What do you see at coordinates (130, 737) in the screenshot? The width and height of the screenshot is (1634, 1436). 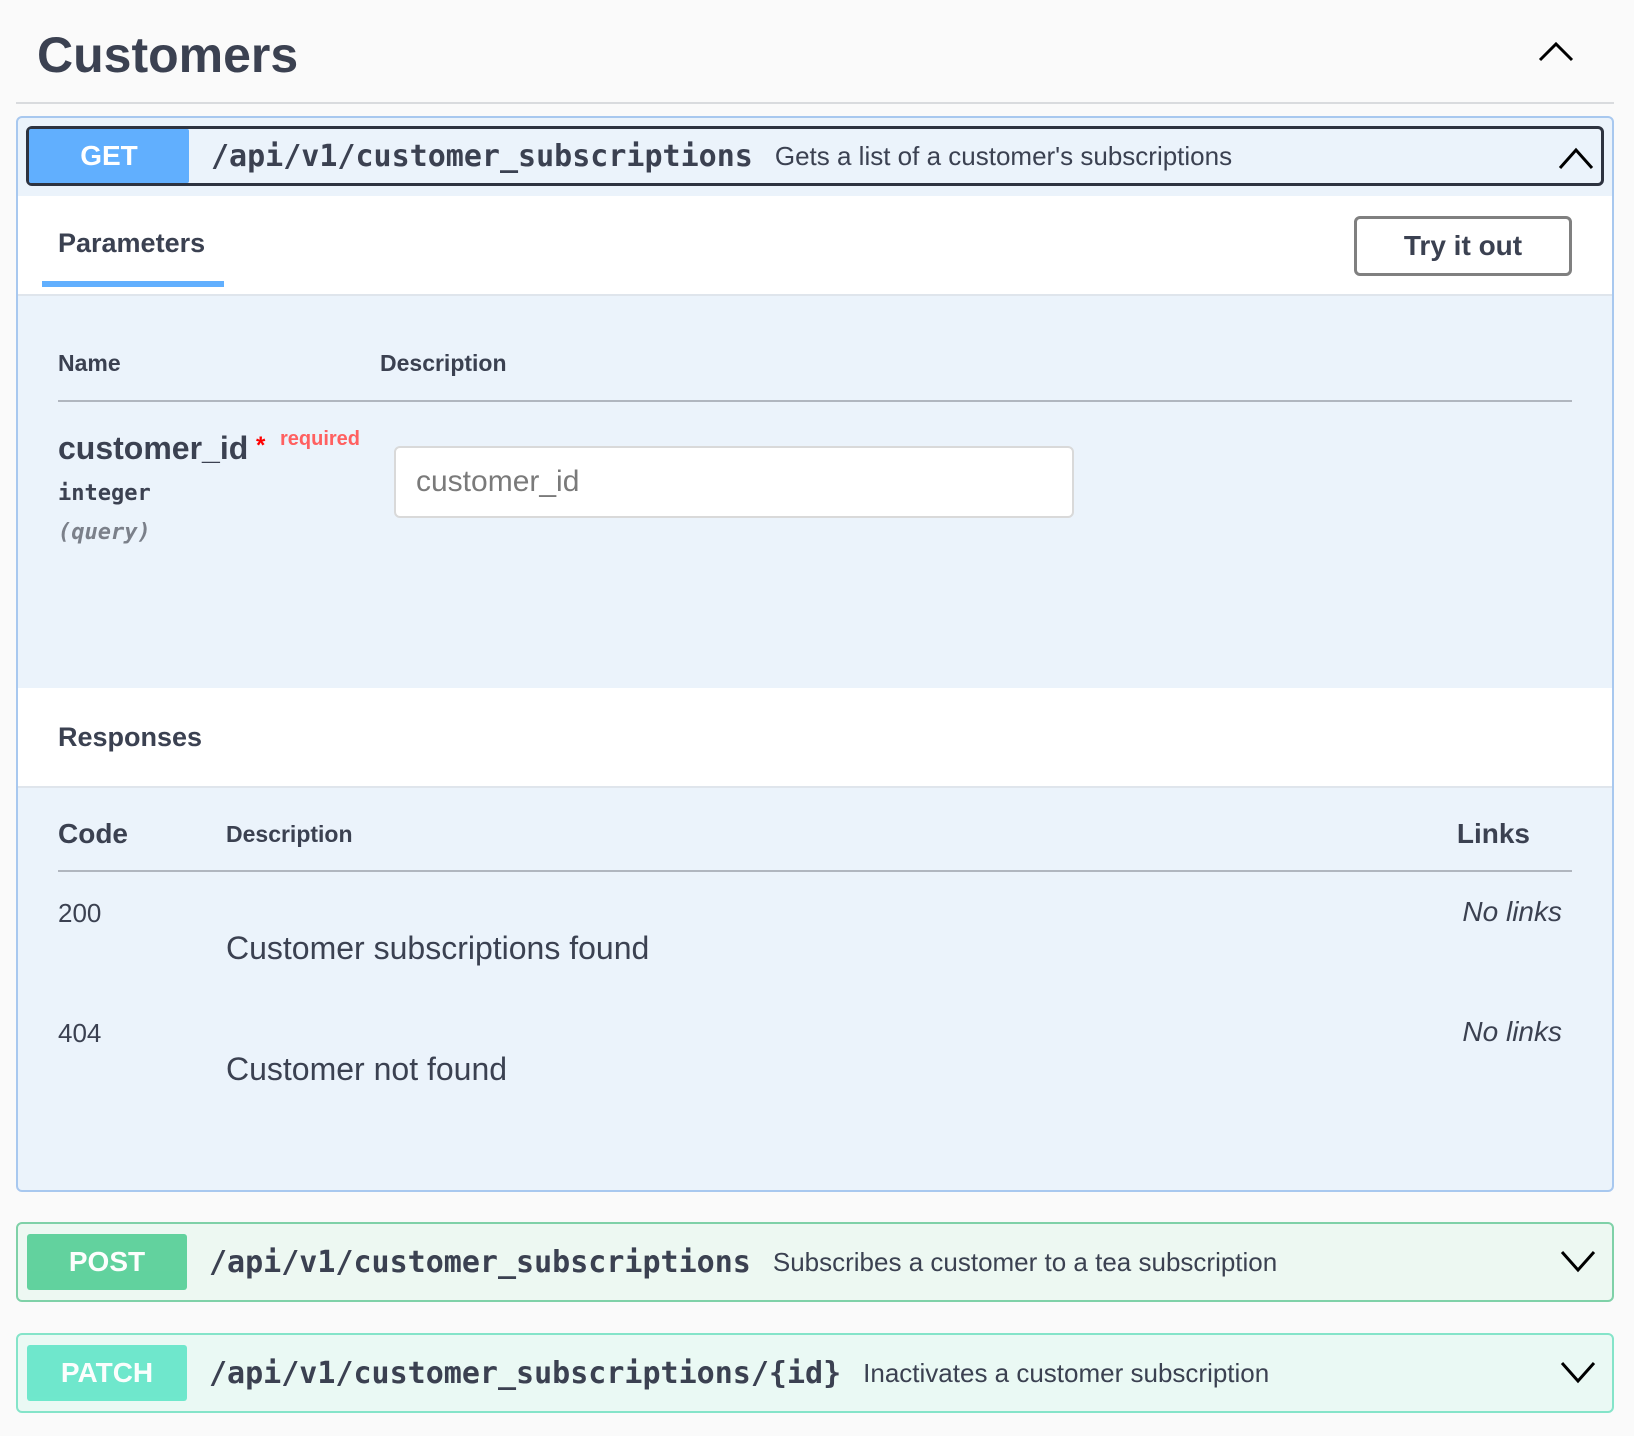 I see `responses-title: Responses` at bounding box center [130, 737].